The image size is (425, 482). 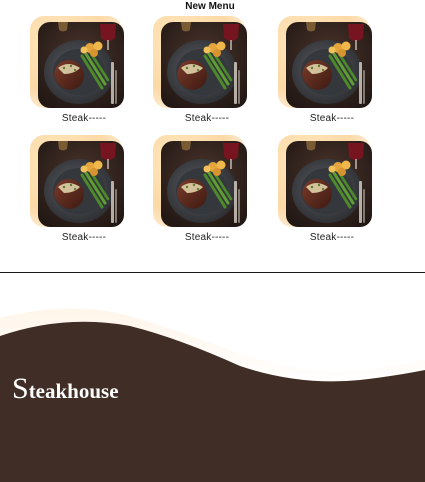 I want to click on brand-name: teakhouse, so click(x=73, y=391).